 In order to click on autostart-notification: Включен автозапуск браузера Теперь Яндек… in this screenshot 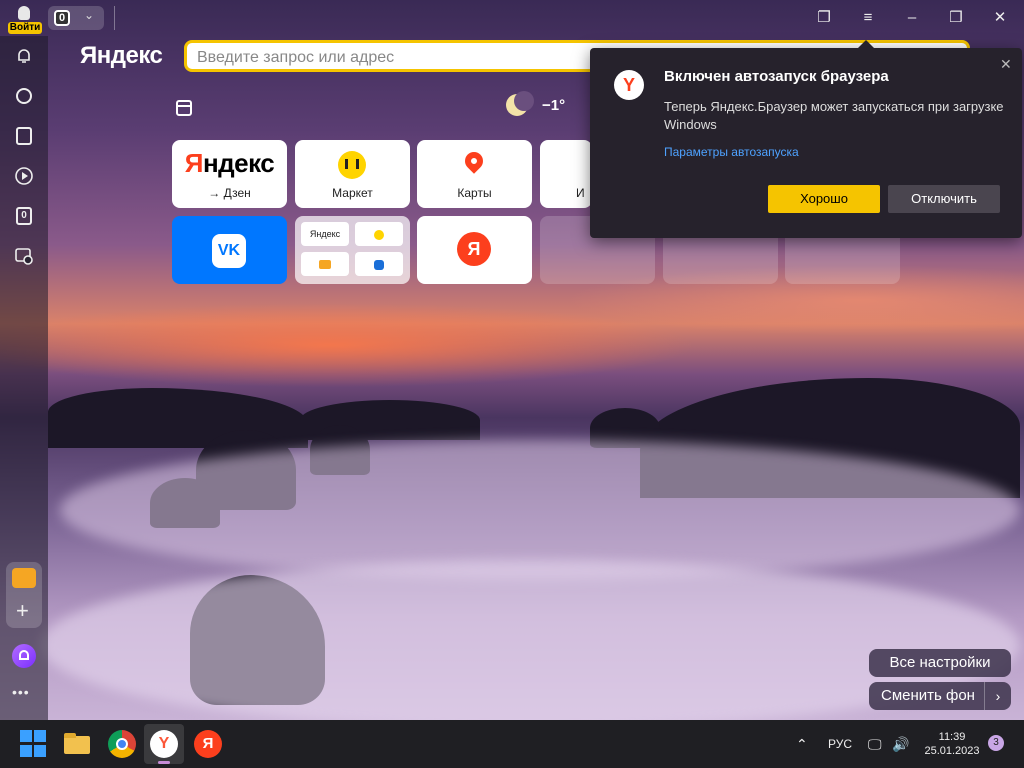, I will do `click(806, 139)`.